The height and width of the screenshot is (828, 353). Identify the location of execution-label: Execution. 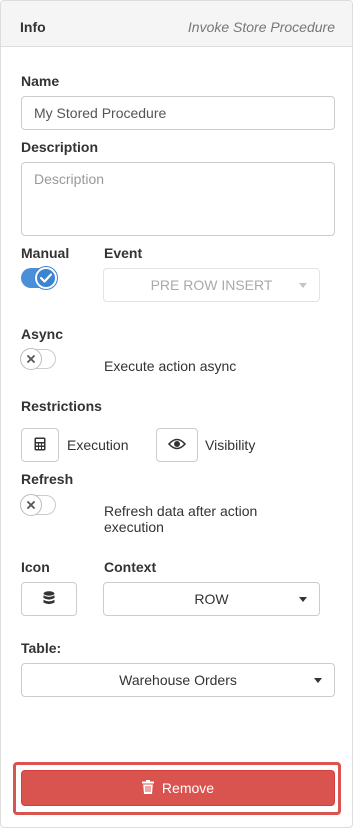
(98, 445).